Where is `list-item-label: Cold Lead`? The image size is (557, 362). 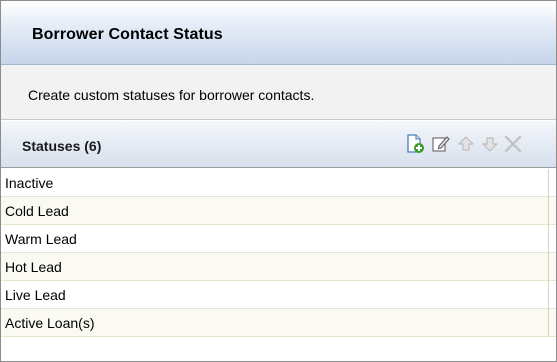 list-item-label: Cold Lead is located at coordinates (37, 211).